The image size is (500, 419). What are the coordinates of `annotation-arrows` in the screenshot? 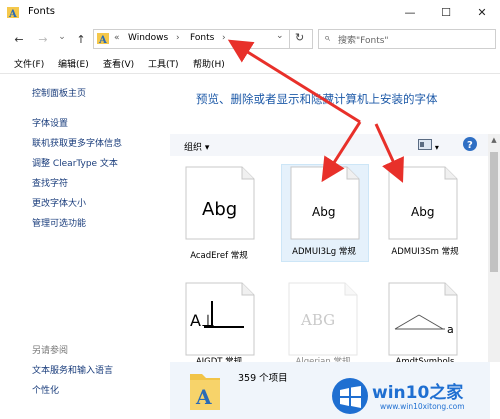 It's located at (315, 111).